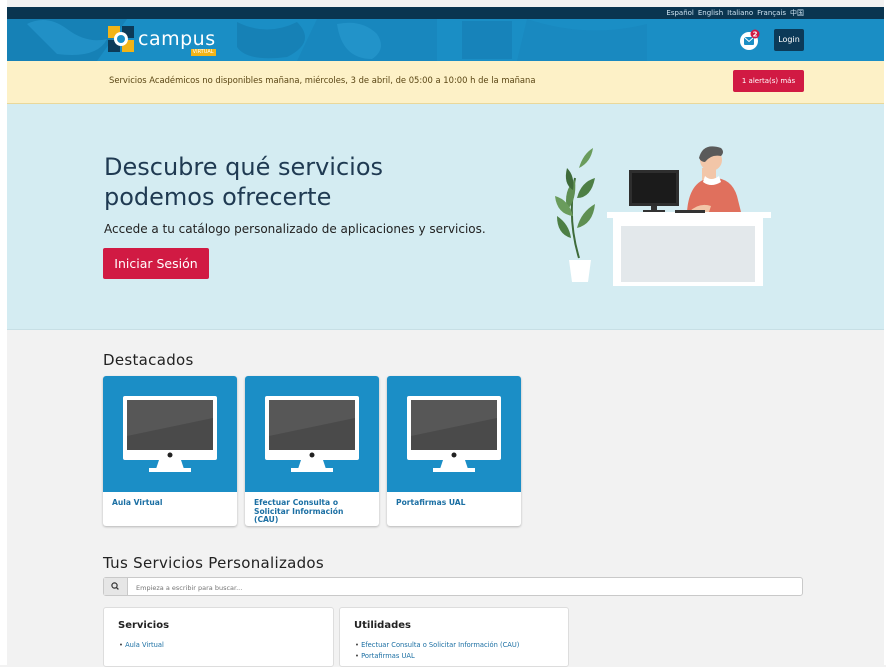 This screenshot has width=886, height=667. Describe the element at coordinates (3, 332) in the screenshot. I see `left-edge` at that location.